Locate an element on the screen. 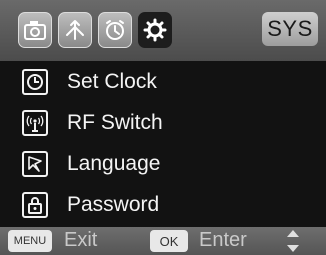 This screenshot has height=255, width=326. tab-camera is located at coordinates (35, 30).